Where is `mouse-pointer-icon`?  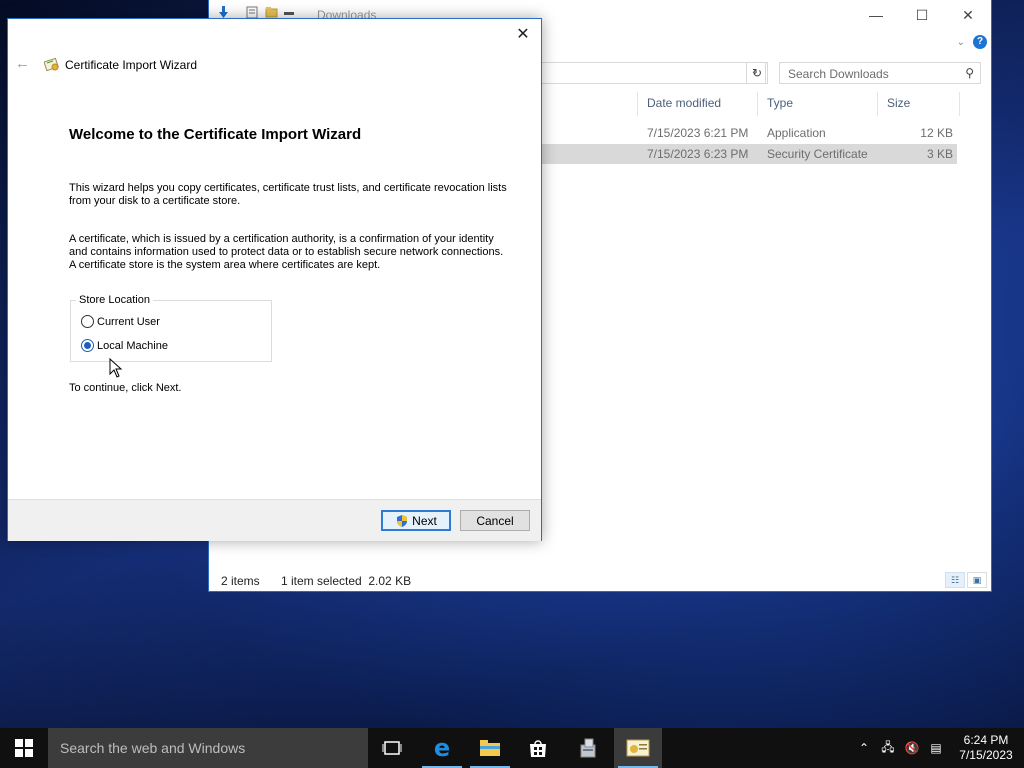 mouse-pointer-icon is located at coordinates (116, 368).